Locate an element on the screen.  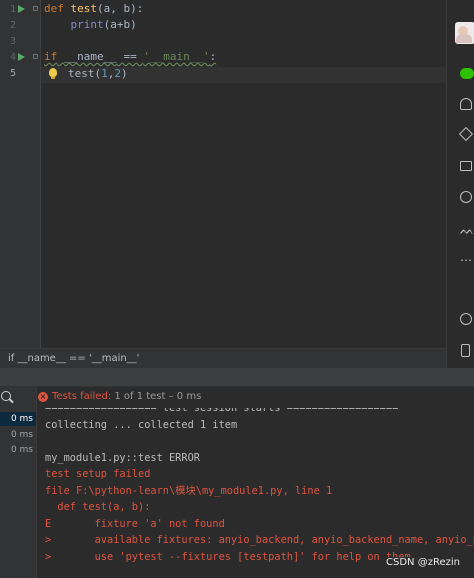
call: test( is located at coordinates (85, 73).